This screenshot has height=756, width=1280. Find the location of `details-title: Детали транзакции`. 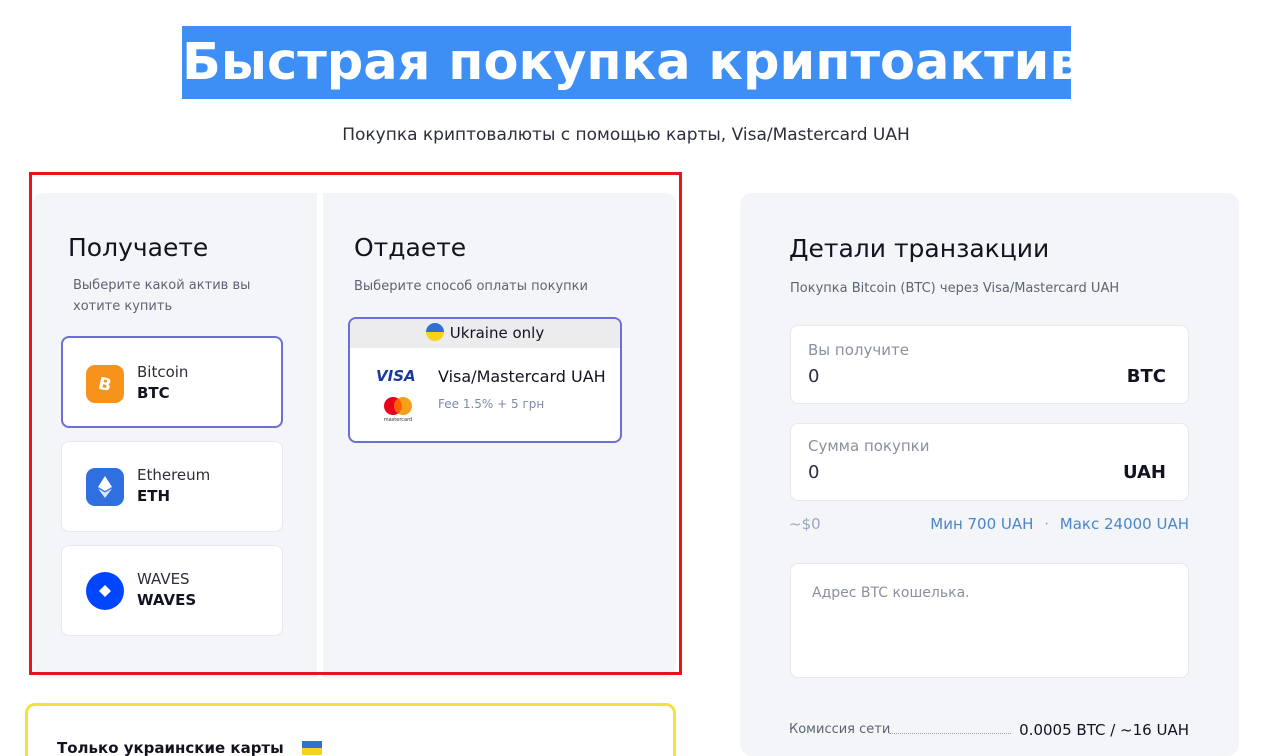

details-title: Детали транзакции is located at coordinates (919, 248).